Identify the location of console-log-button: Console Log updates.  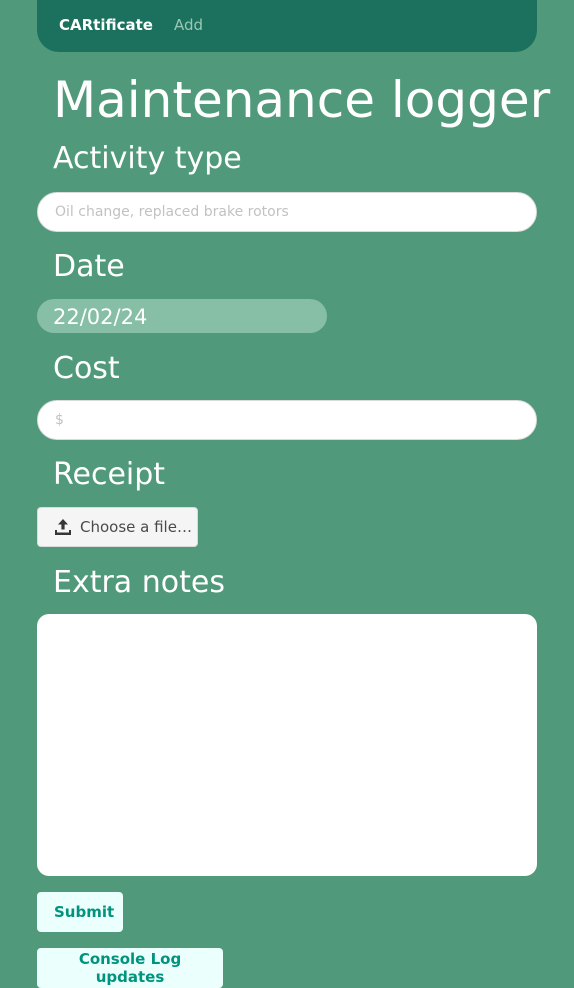
(130, 968).